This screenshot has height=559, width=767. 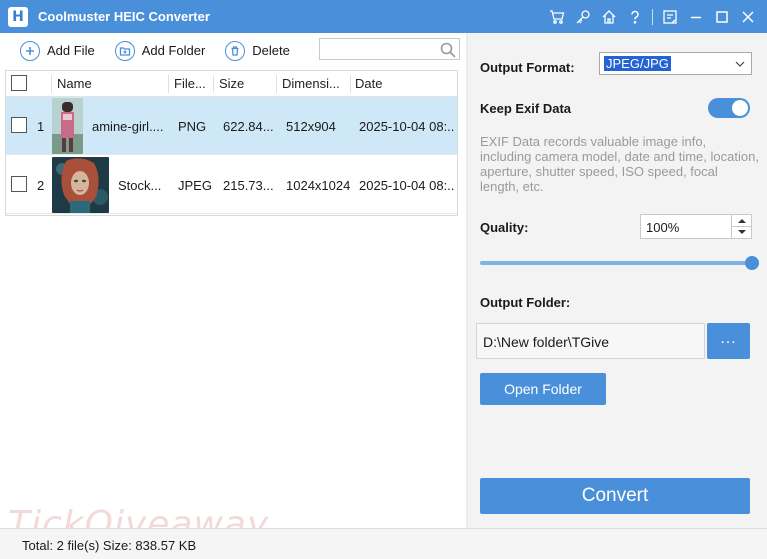 I want to click on trash-icon, so click(x=235, y=50).